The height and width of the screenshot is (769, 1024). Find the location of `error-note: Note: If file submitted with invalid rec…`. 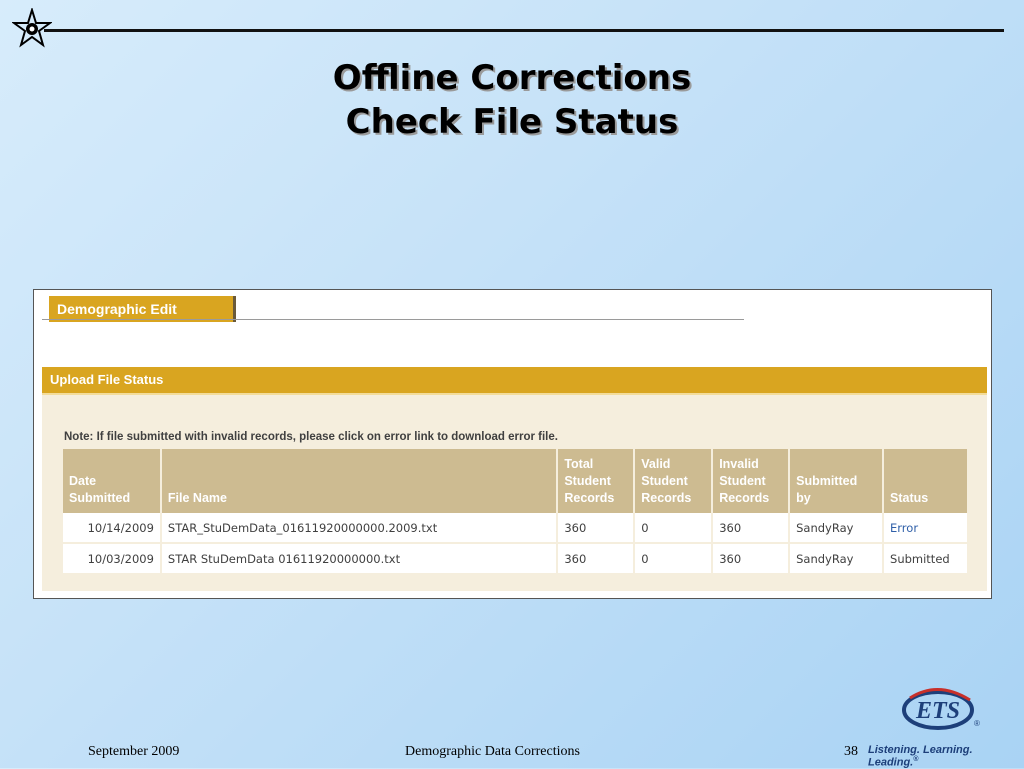

error-note: Note: If file submitted with invalid rec… is located at coordinates (311, 437).